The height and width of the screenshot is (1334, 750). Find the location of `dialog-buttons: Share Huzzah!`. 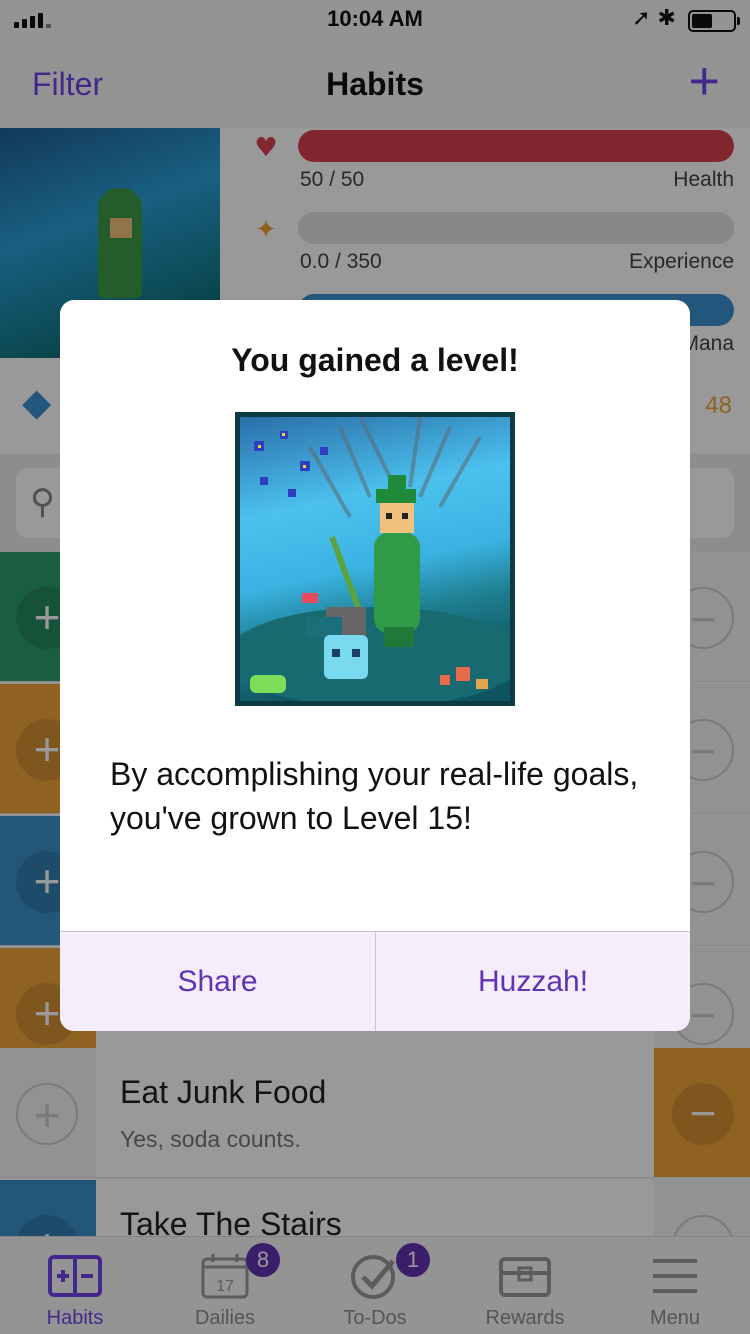

dialog-buttons: Share Huzzah! is located at coordinates (375, 981).